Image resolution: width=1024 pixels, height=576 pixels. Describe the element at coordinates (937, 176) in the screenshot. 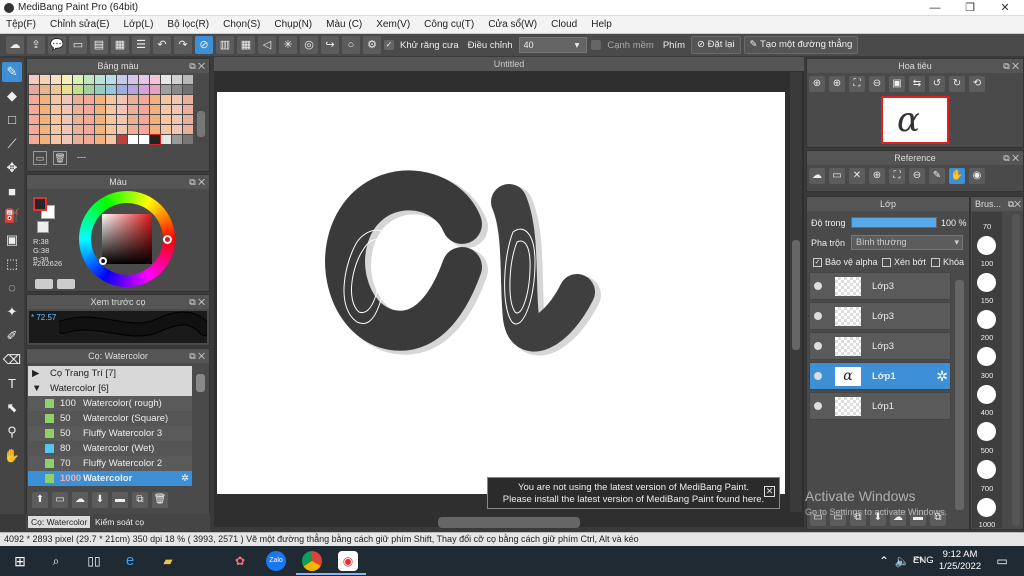

I see `reference-dropper-icon: ✎` at that location.